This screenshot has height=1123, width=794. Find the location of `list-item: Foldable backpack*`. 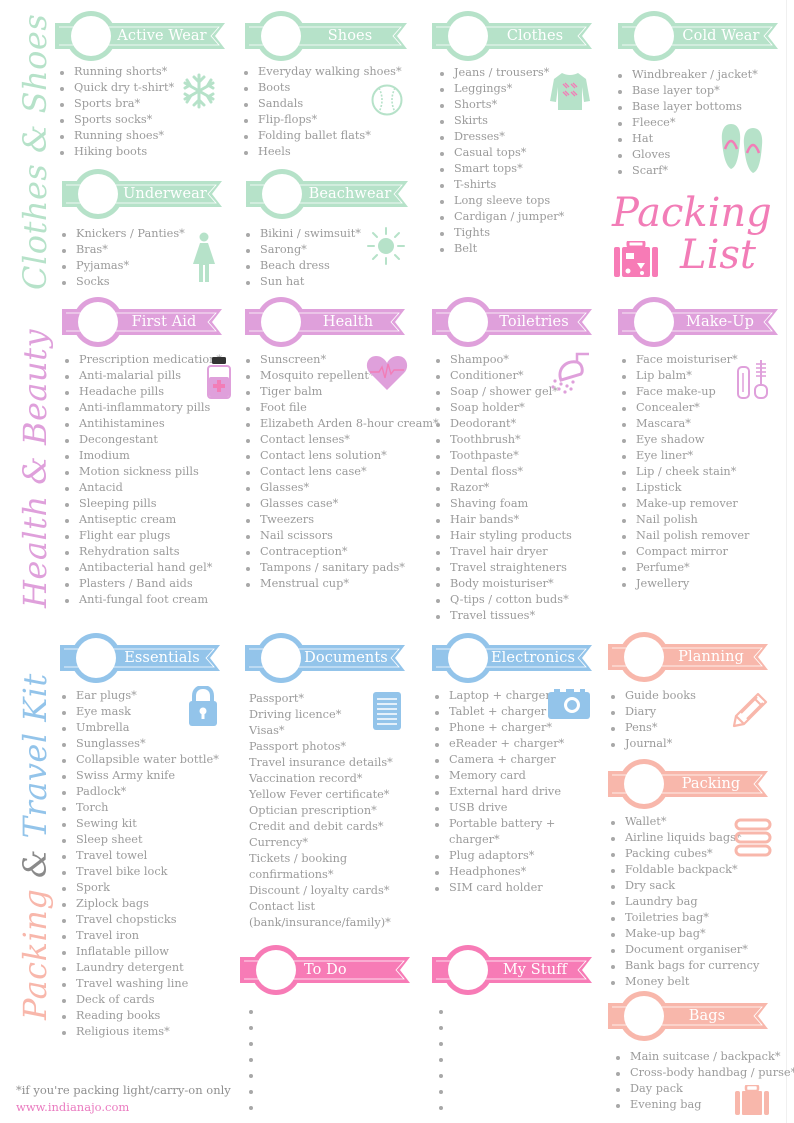

list-item: Foldable backpack* is located at coordinates (684, 870).